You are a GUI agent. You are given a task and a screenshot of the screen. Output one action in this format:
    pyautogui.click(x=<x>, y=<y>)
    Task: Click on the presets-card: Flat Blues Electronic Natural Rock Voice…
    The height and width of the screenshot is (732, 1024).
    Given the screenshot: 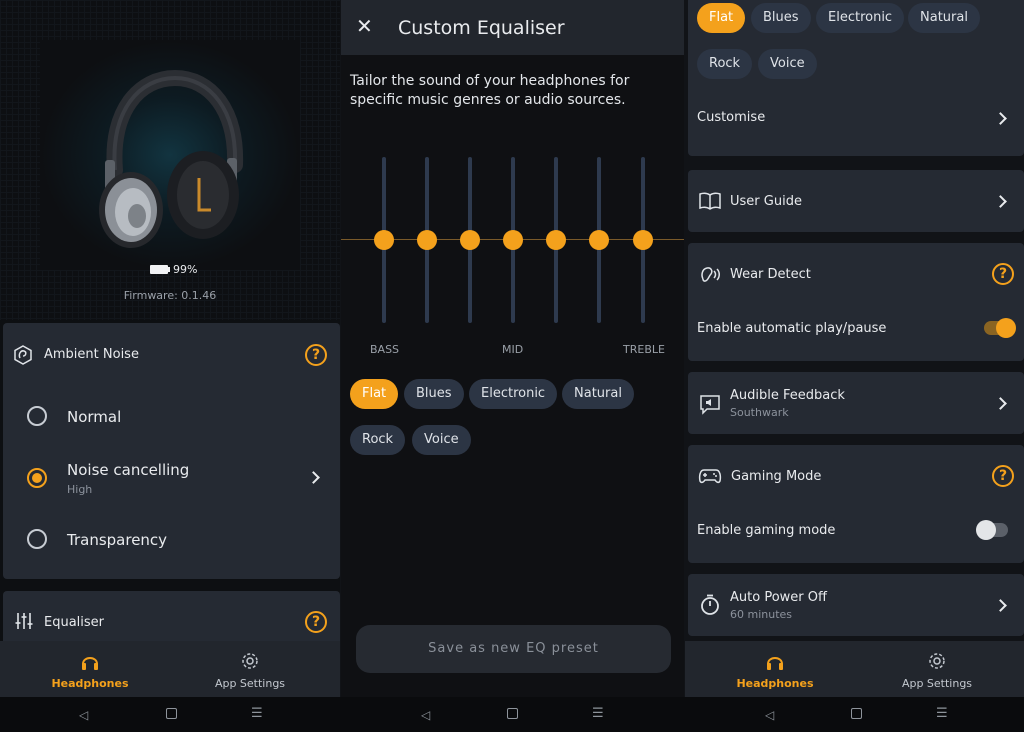 What is the action you would take?
    pyautogui.click(x=856, y=78)
    